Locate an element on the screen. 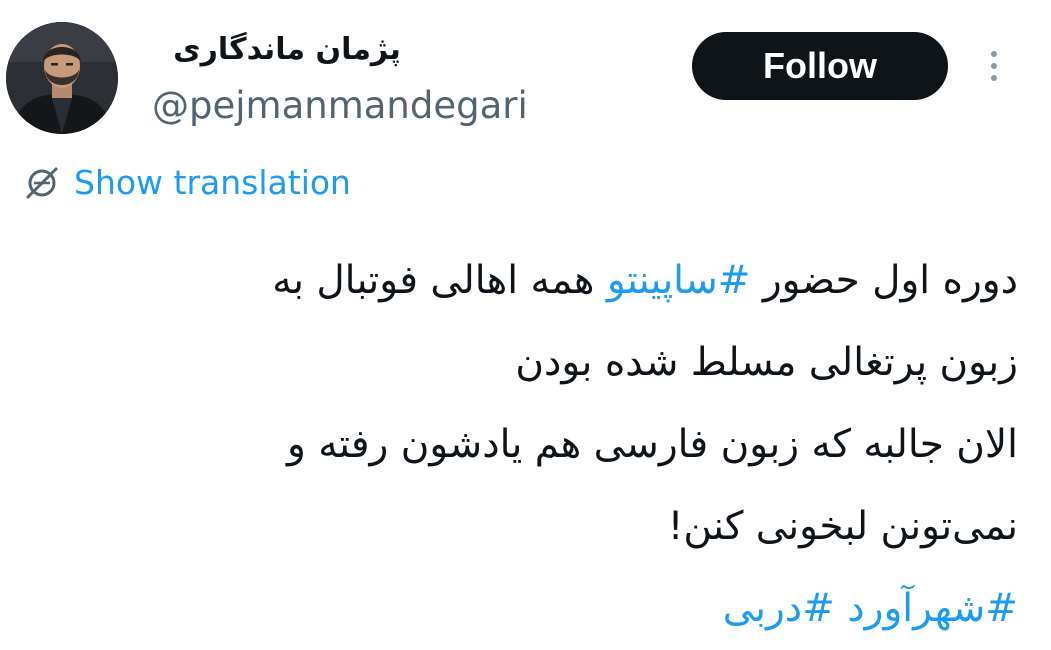 This screenshot has width=1051, height=650. hashtag-link: #ساپینتو is located at coordinates (679, 280).